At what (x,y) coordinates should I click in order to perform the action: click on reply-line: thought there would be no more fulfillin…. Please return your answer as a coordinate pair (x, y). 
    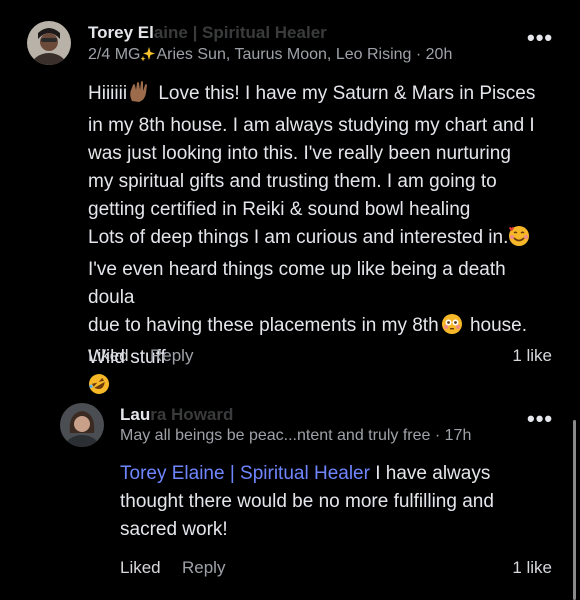
    Looking at the image, I should click on (307, 501).